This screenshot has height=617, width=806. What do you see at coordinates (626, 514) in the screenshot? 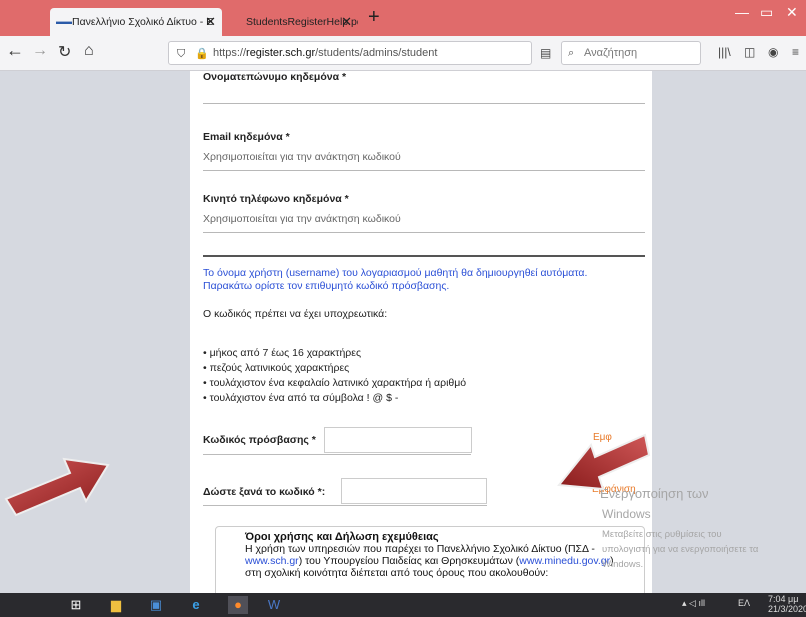
I see `activation-watermark-subtitle: Windows` at bounding box center [626, 514].